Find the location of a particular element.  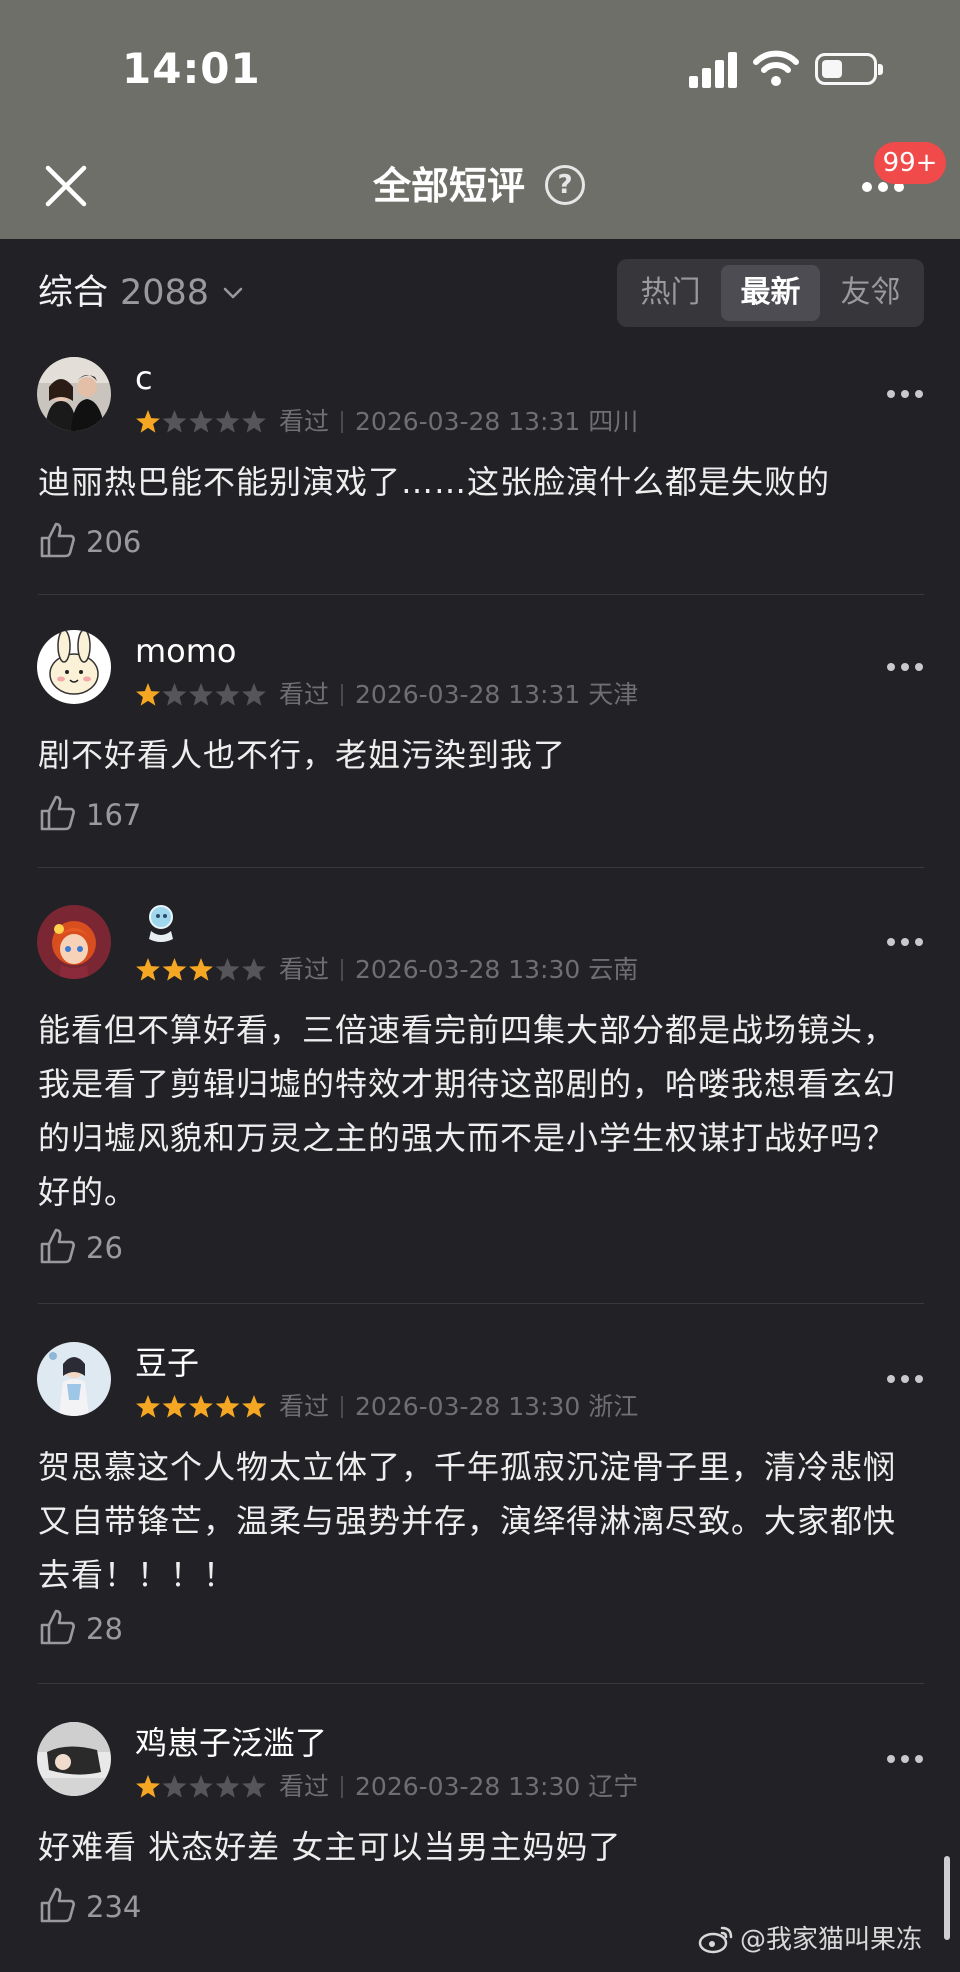

like-count: 234 is located at coordinates (114, 1907).